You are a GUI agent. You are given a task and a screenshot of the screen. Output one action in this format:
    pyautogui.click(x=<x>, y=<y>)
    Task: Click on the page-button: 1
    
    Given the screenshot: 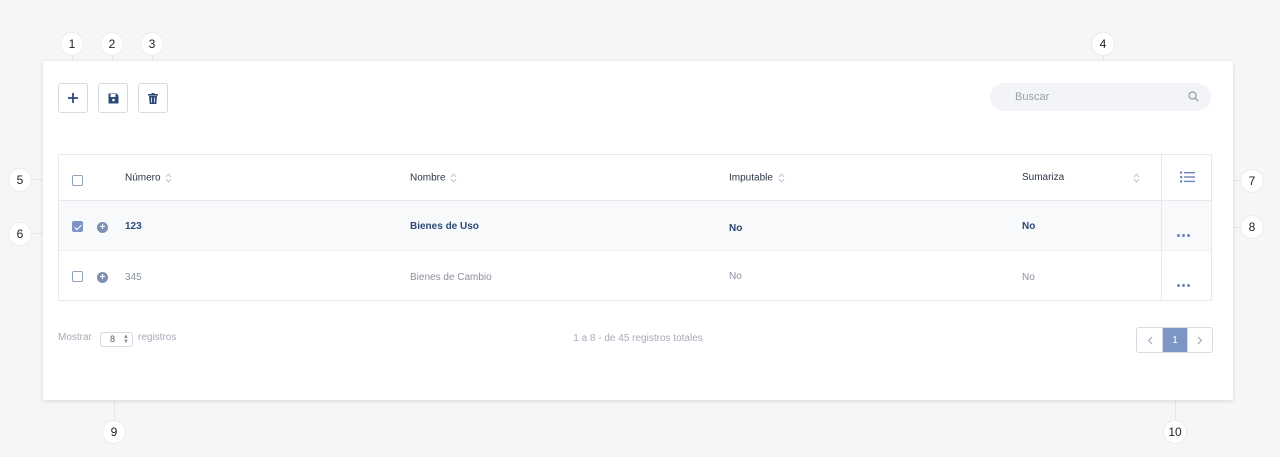 What is the action you would take?
    pyautogui.click(x=1174, y=340)
    